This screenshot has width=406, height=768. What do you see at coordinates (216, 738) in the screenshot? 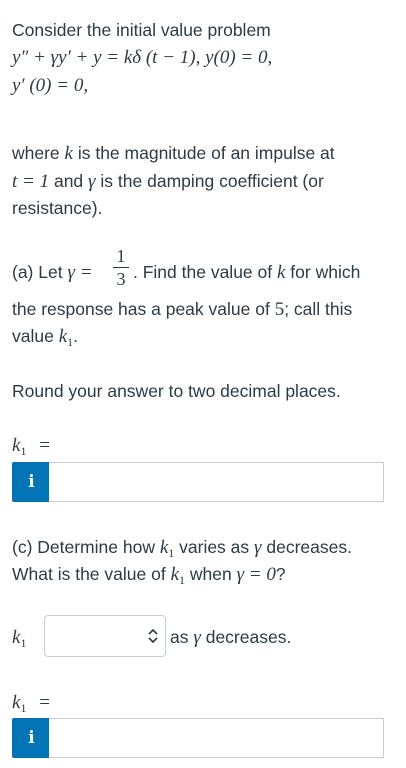
I see `answer-input-c` at bounding box center [216, 738].